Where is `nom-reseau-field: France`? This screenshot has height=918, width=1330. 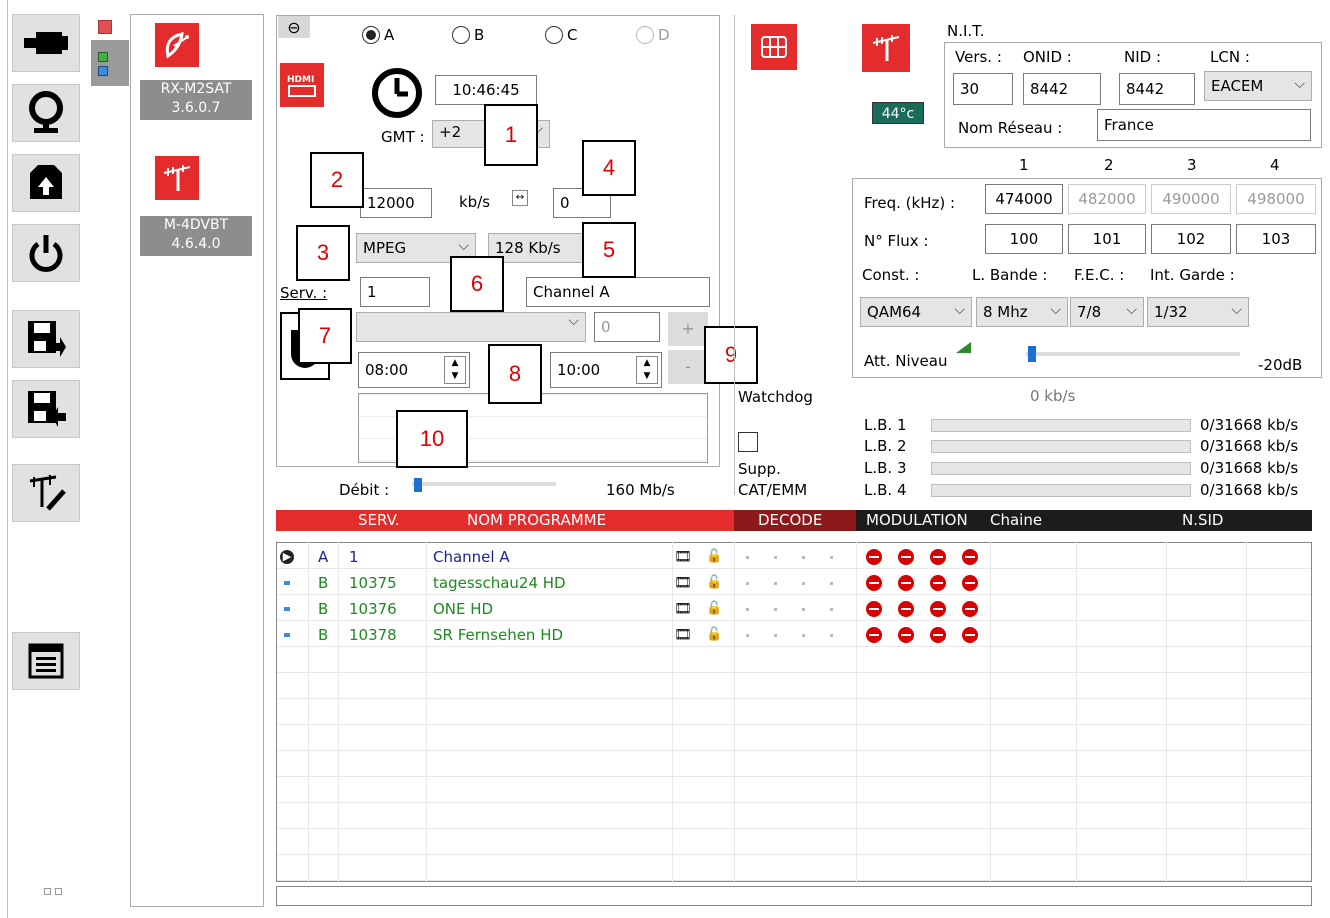 nom-reseau-field: France is located at coordinates (1204, 125).